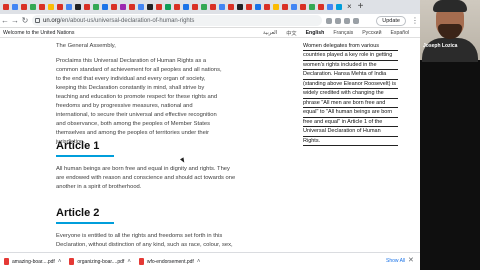 The height and width of the screenshot is (270, 480). What do you see at coordinates (350, 103) in the screenshot?
I see `caption-line: phrase "All men are born free and` at bounding box center [350, 103].